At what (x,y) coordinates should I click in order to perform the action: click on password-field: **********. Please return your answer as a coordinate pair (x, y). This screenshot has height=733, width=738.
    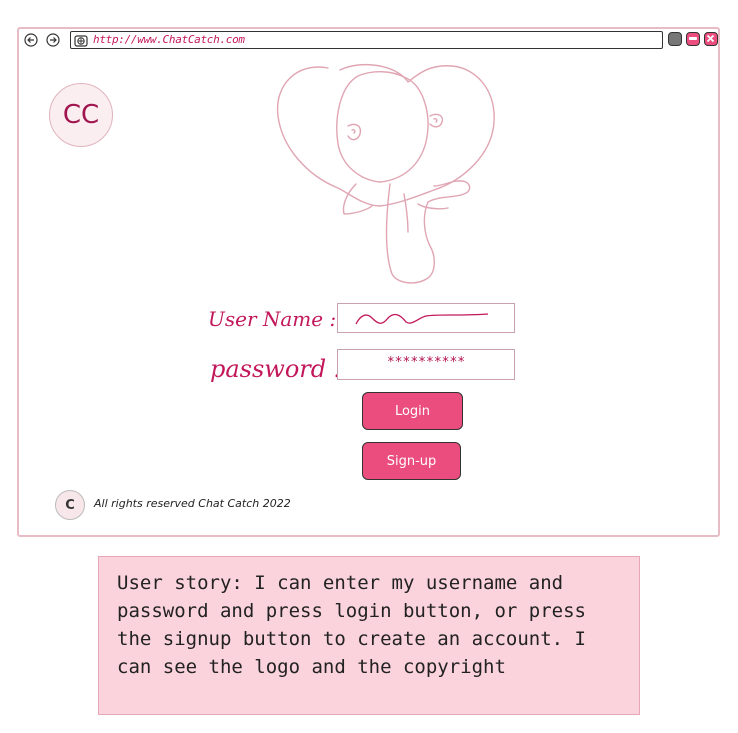
    Looking at the image, I should click on (426, 364).